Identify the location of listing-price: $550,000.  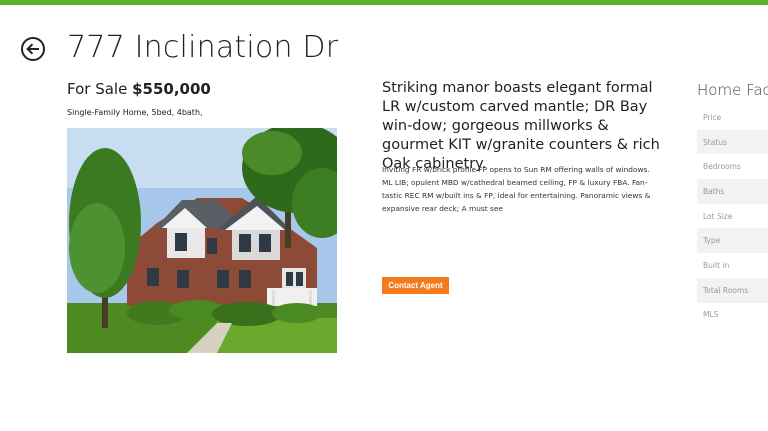
(171, 89).